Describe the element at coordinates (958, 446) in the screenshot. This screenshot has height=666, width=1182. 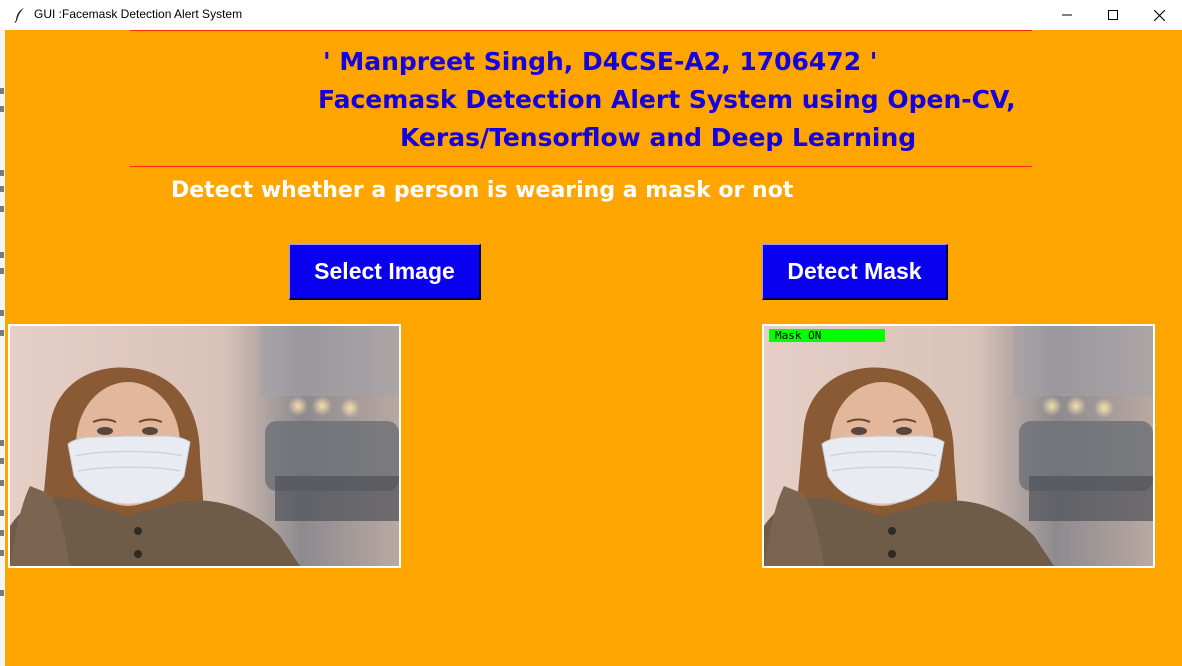
I see `output-image: Mask ON` at that location.